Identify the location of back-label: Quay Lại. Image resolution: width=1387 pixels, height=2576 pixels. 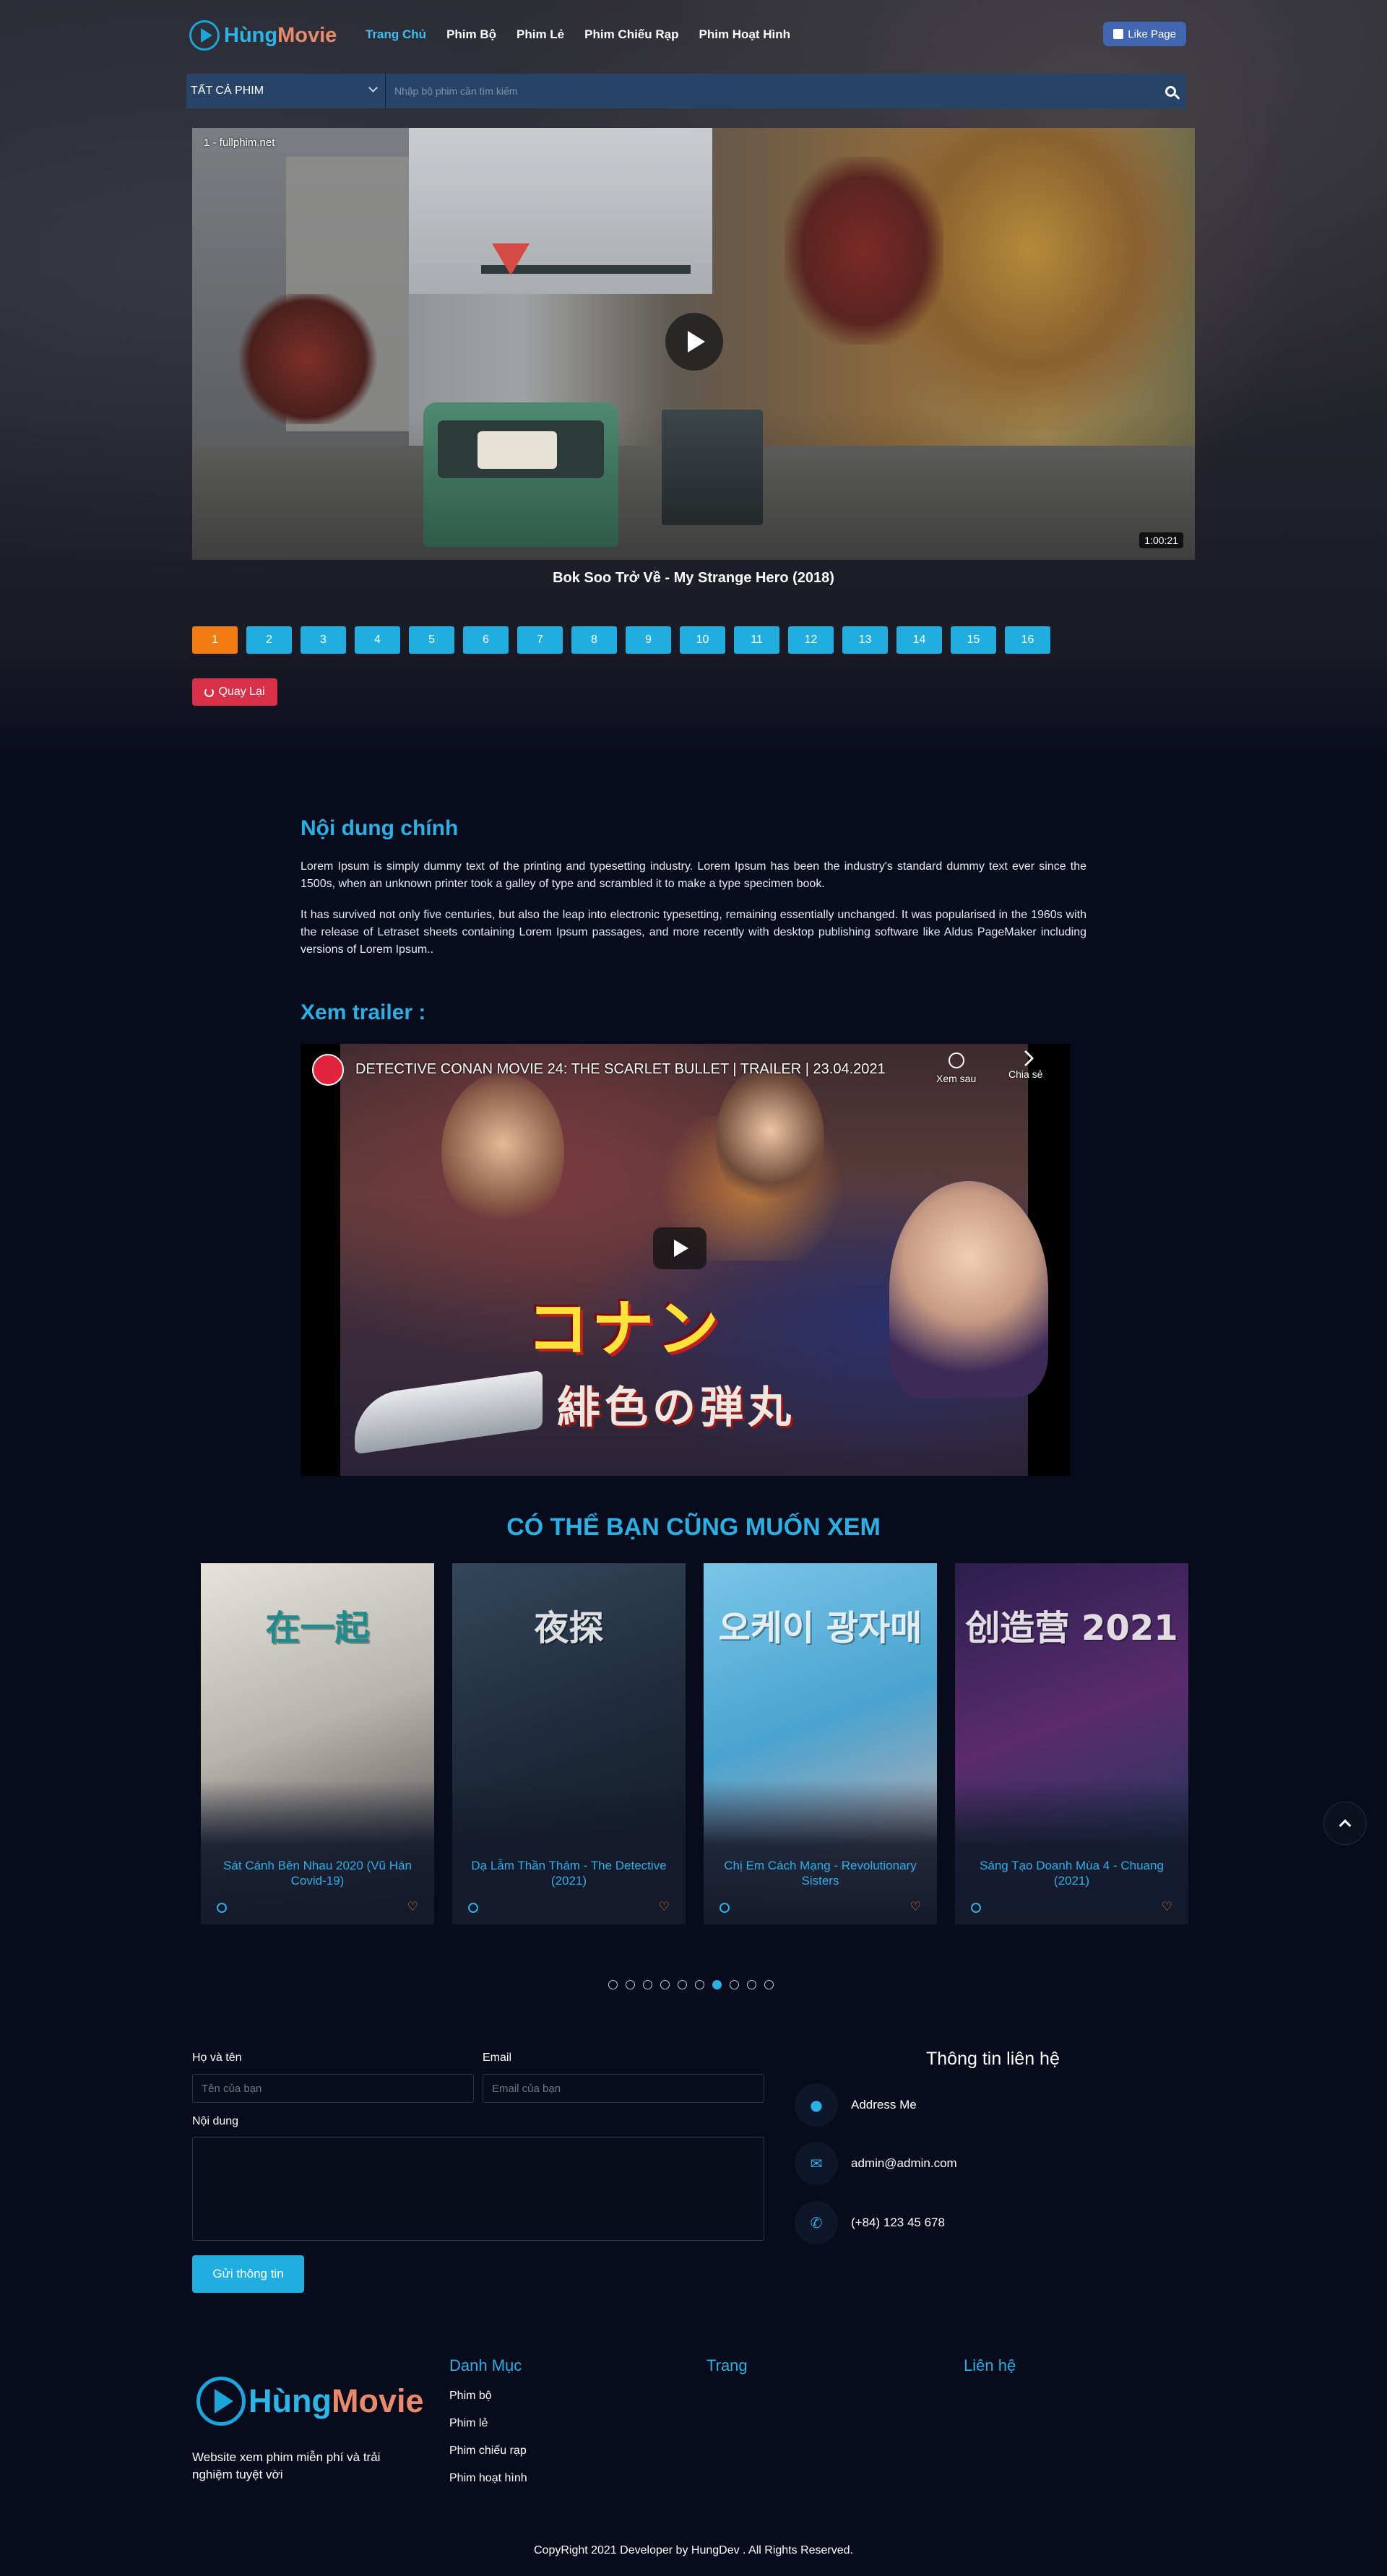
(241, 692).